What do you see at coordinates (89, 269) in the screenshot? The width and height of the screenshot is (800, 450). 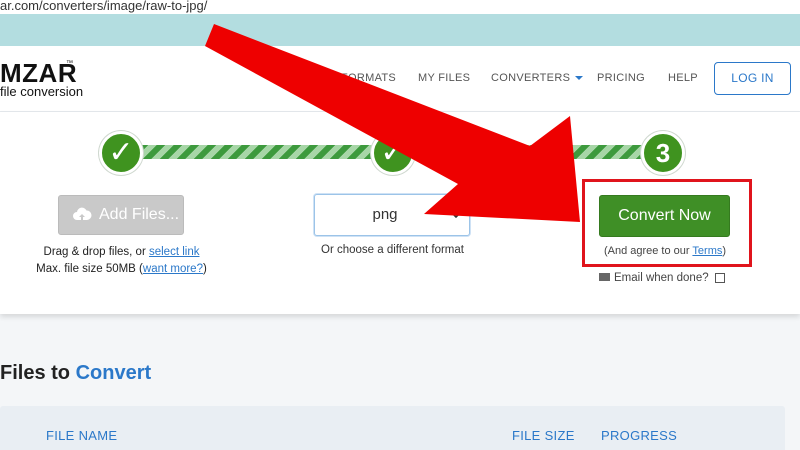 I see `max-size-prefix: Max. file size 50MB (` at bounding box center [89, 269].